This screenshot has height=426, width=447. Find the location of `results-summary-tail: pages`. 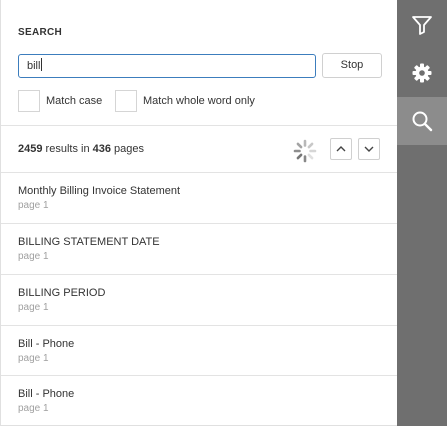

results-summary-tail: pages is located at coordinates (127, 149).